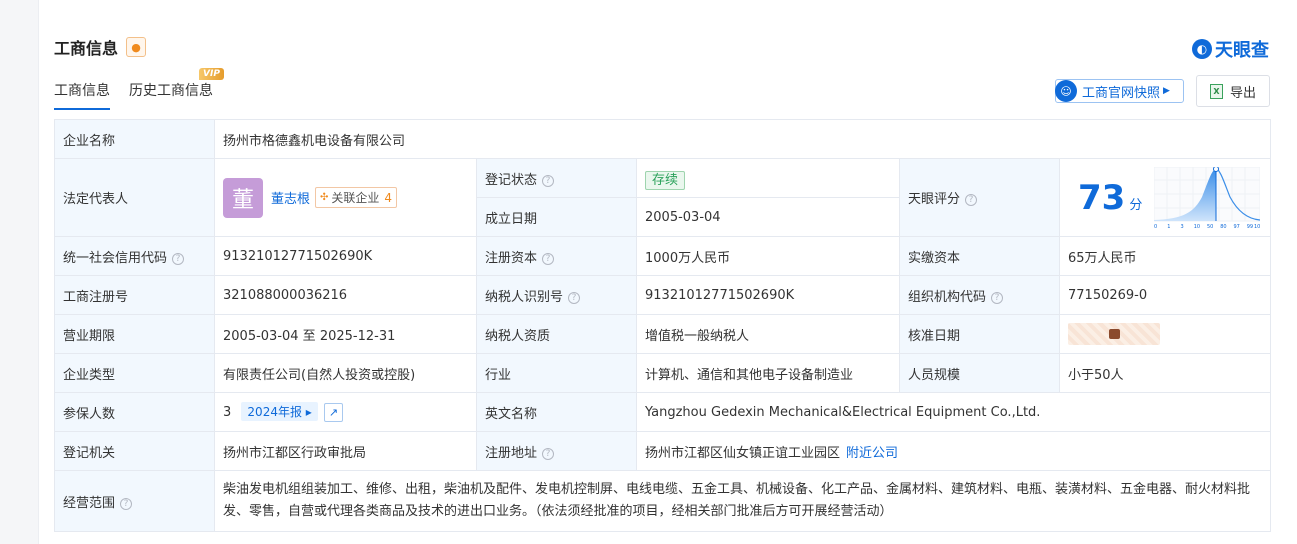 Image resolution: width=1297 pixels, height=544 pixels. Describe the element at coordinates (274, 412) in the screenshot. I see `report-label: 2024年报` at that location.